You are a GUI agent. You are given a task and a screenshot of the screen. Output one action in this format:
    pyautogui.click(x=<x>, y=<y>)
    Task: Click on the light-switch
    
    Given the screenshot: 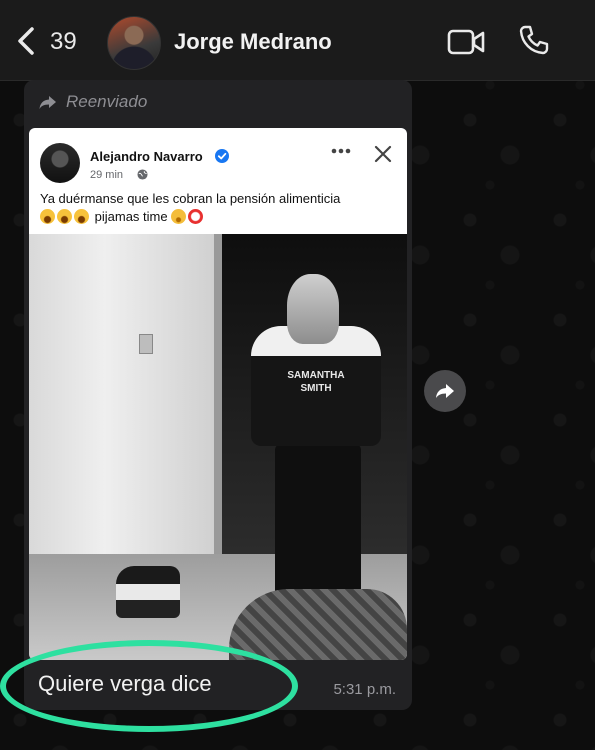 What is the action you would take?
    pyautogui.click(x=146, y=344)
    